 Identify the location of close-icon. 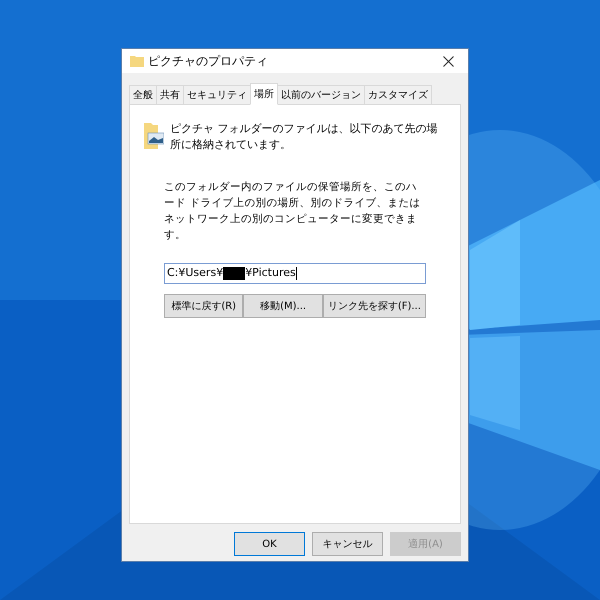
(448, 61).